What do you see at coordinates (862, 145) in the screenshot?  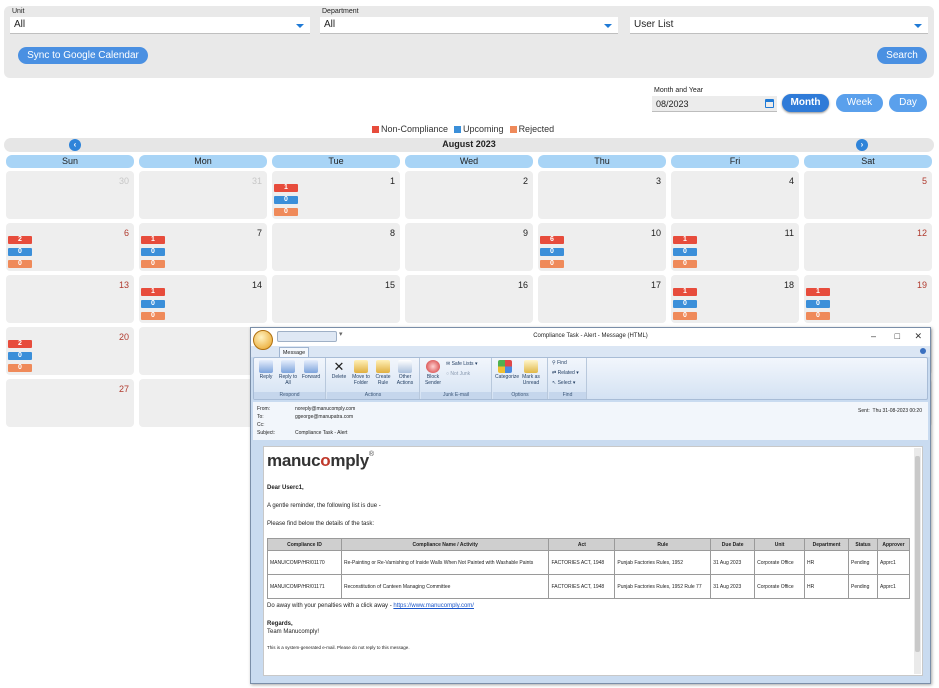 I see `next-month-icon: ›` at bounding box center [862, 145].